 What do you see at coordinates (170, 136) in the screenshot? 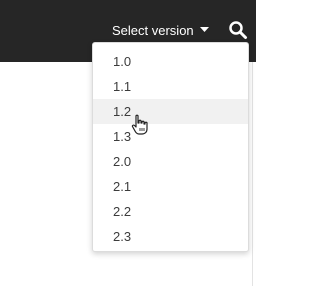
I see `version-option-1-3: 1.3` at bounding box center [170, 136].